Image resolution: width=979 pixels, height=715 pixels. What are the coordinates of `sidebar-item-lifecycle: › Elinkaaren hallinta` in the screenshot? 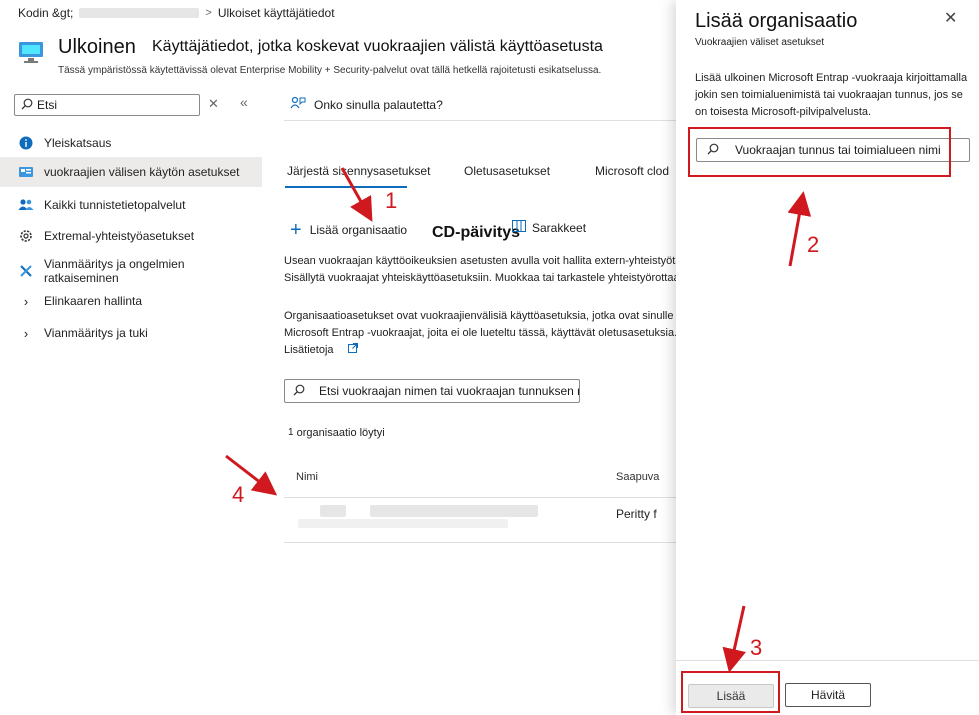 It's located at (131, 301).